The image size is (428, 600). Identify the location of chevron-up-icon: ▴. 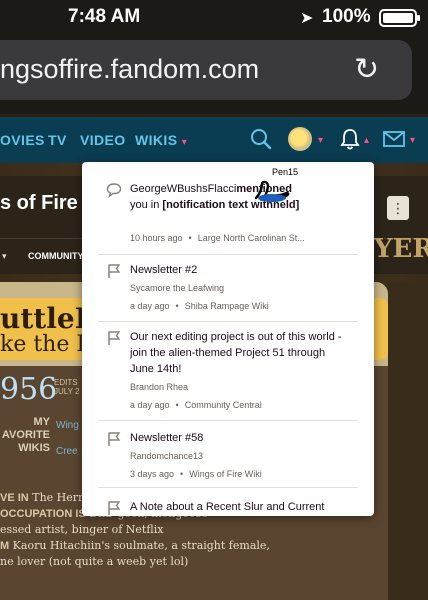
(366, 140).